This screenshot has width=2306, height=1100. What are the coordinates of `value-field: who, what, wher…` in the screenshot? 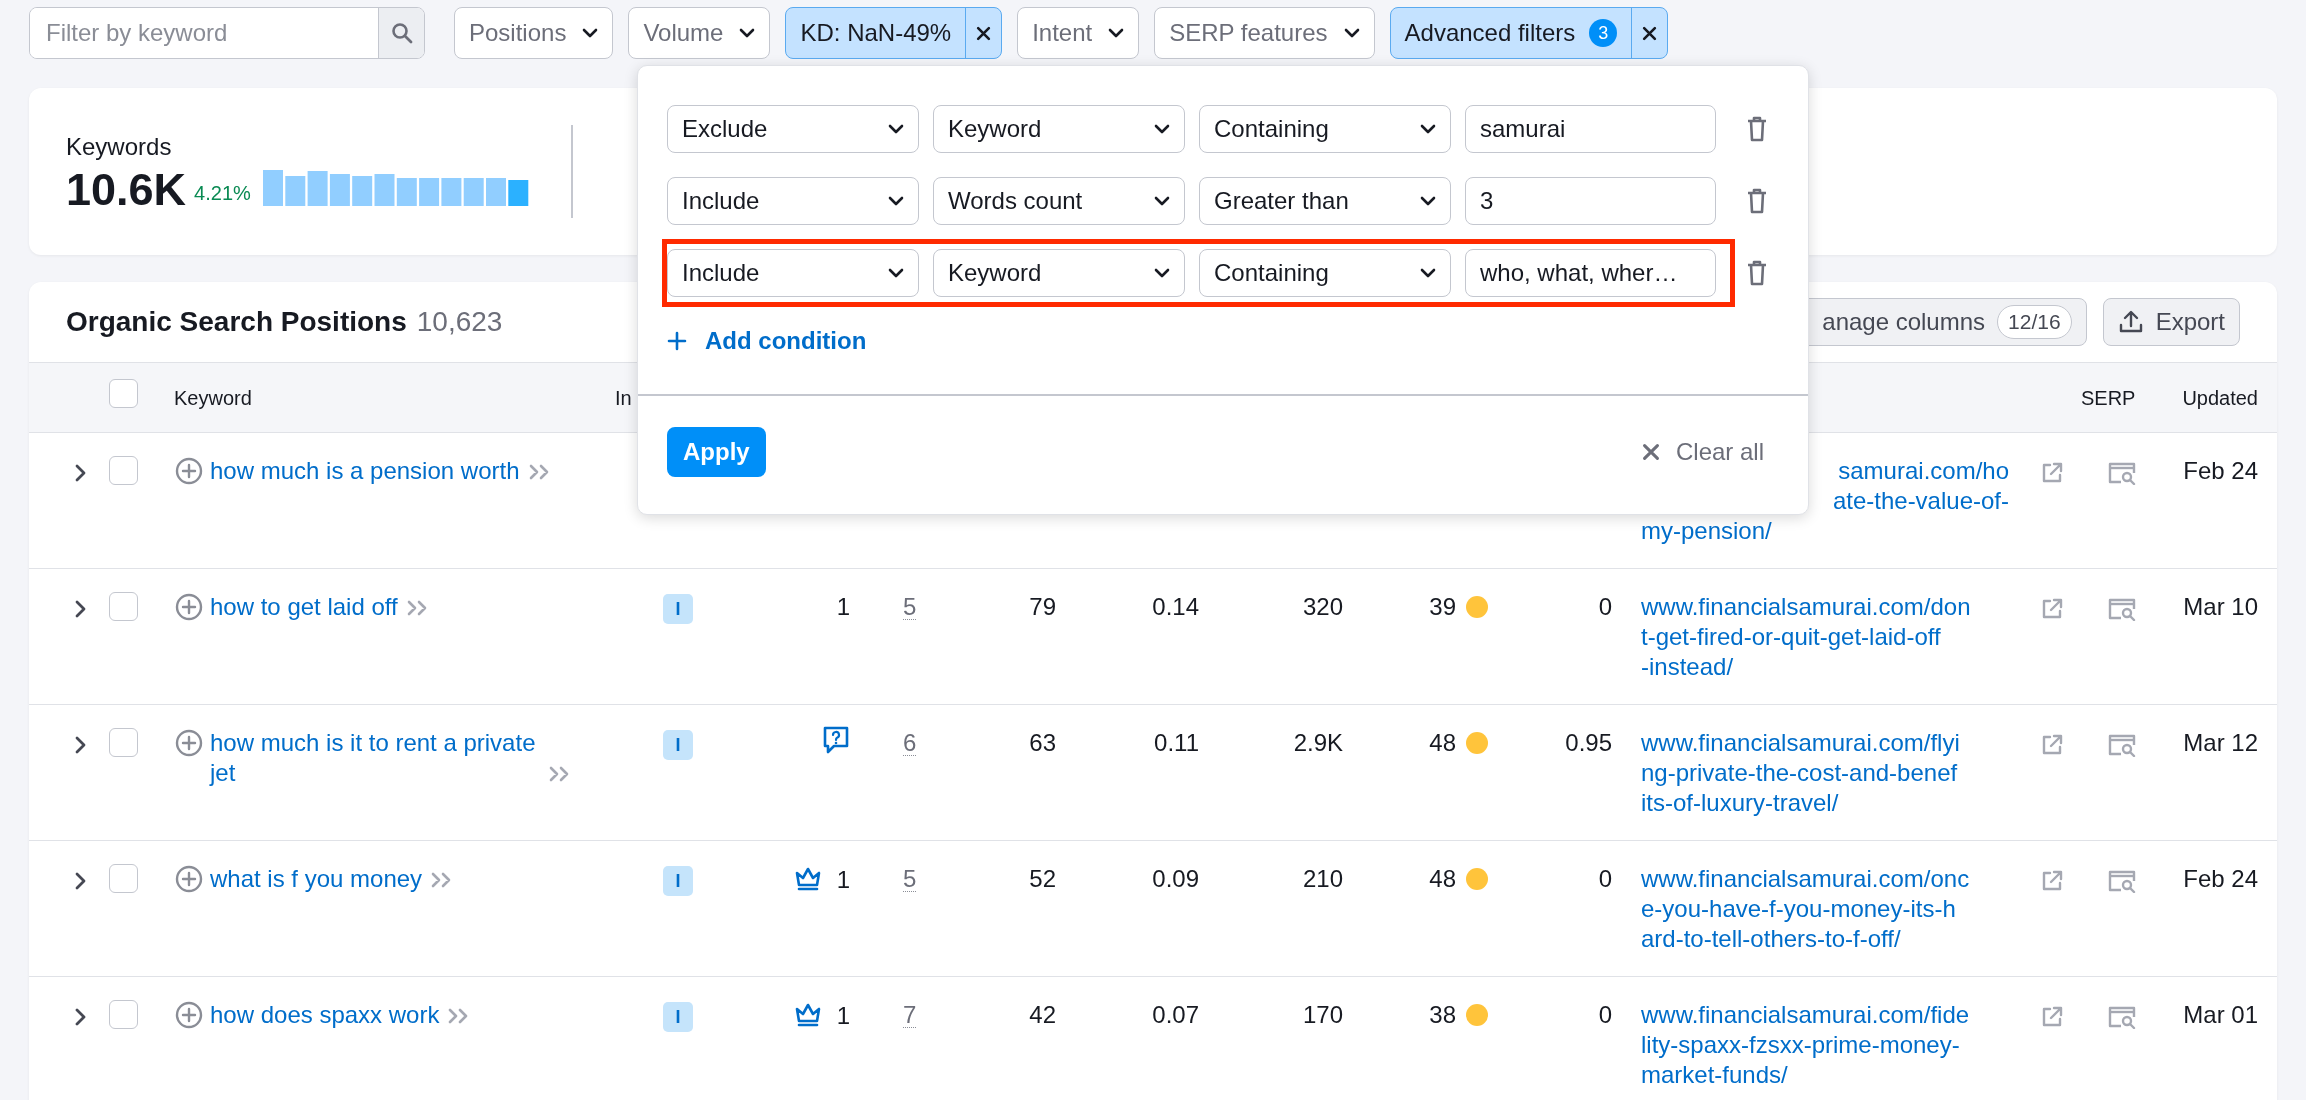 It's located at (1590, 273).